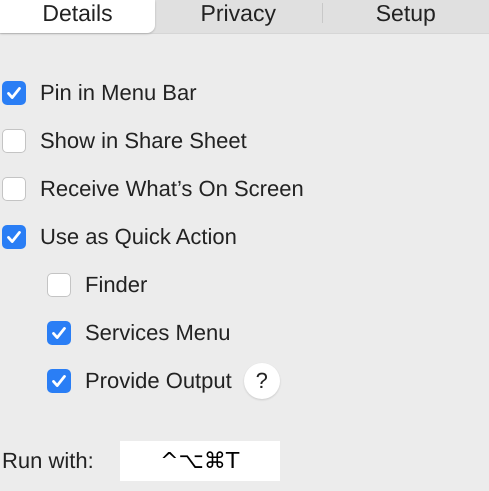  I want to click on tab: Privacy, so click(238, 16).